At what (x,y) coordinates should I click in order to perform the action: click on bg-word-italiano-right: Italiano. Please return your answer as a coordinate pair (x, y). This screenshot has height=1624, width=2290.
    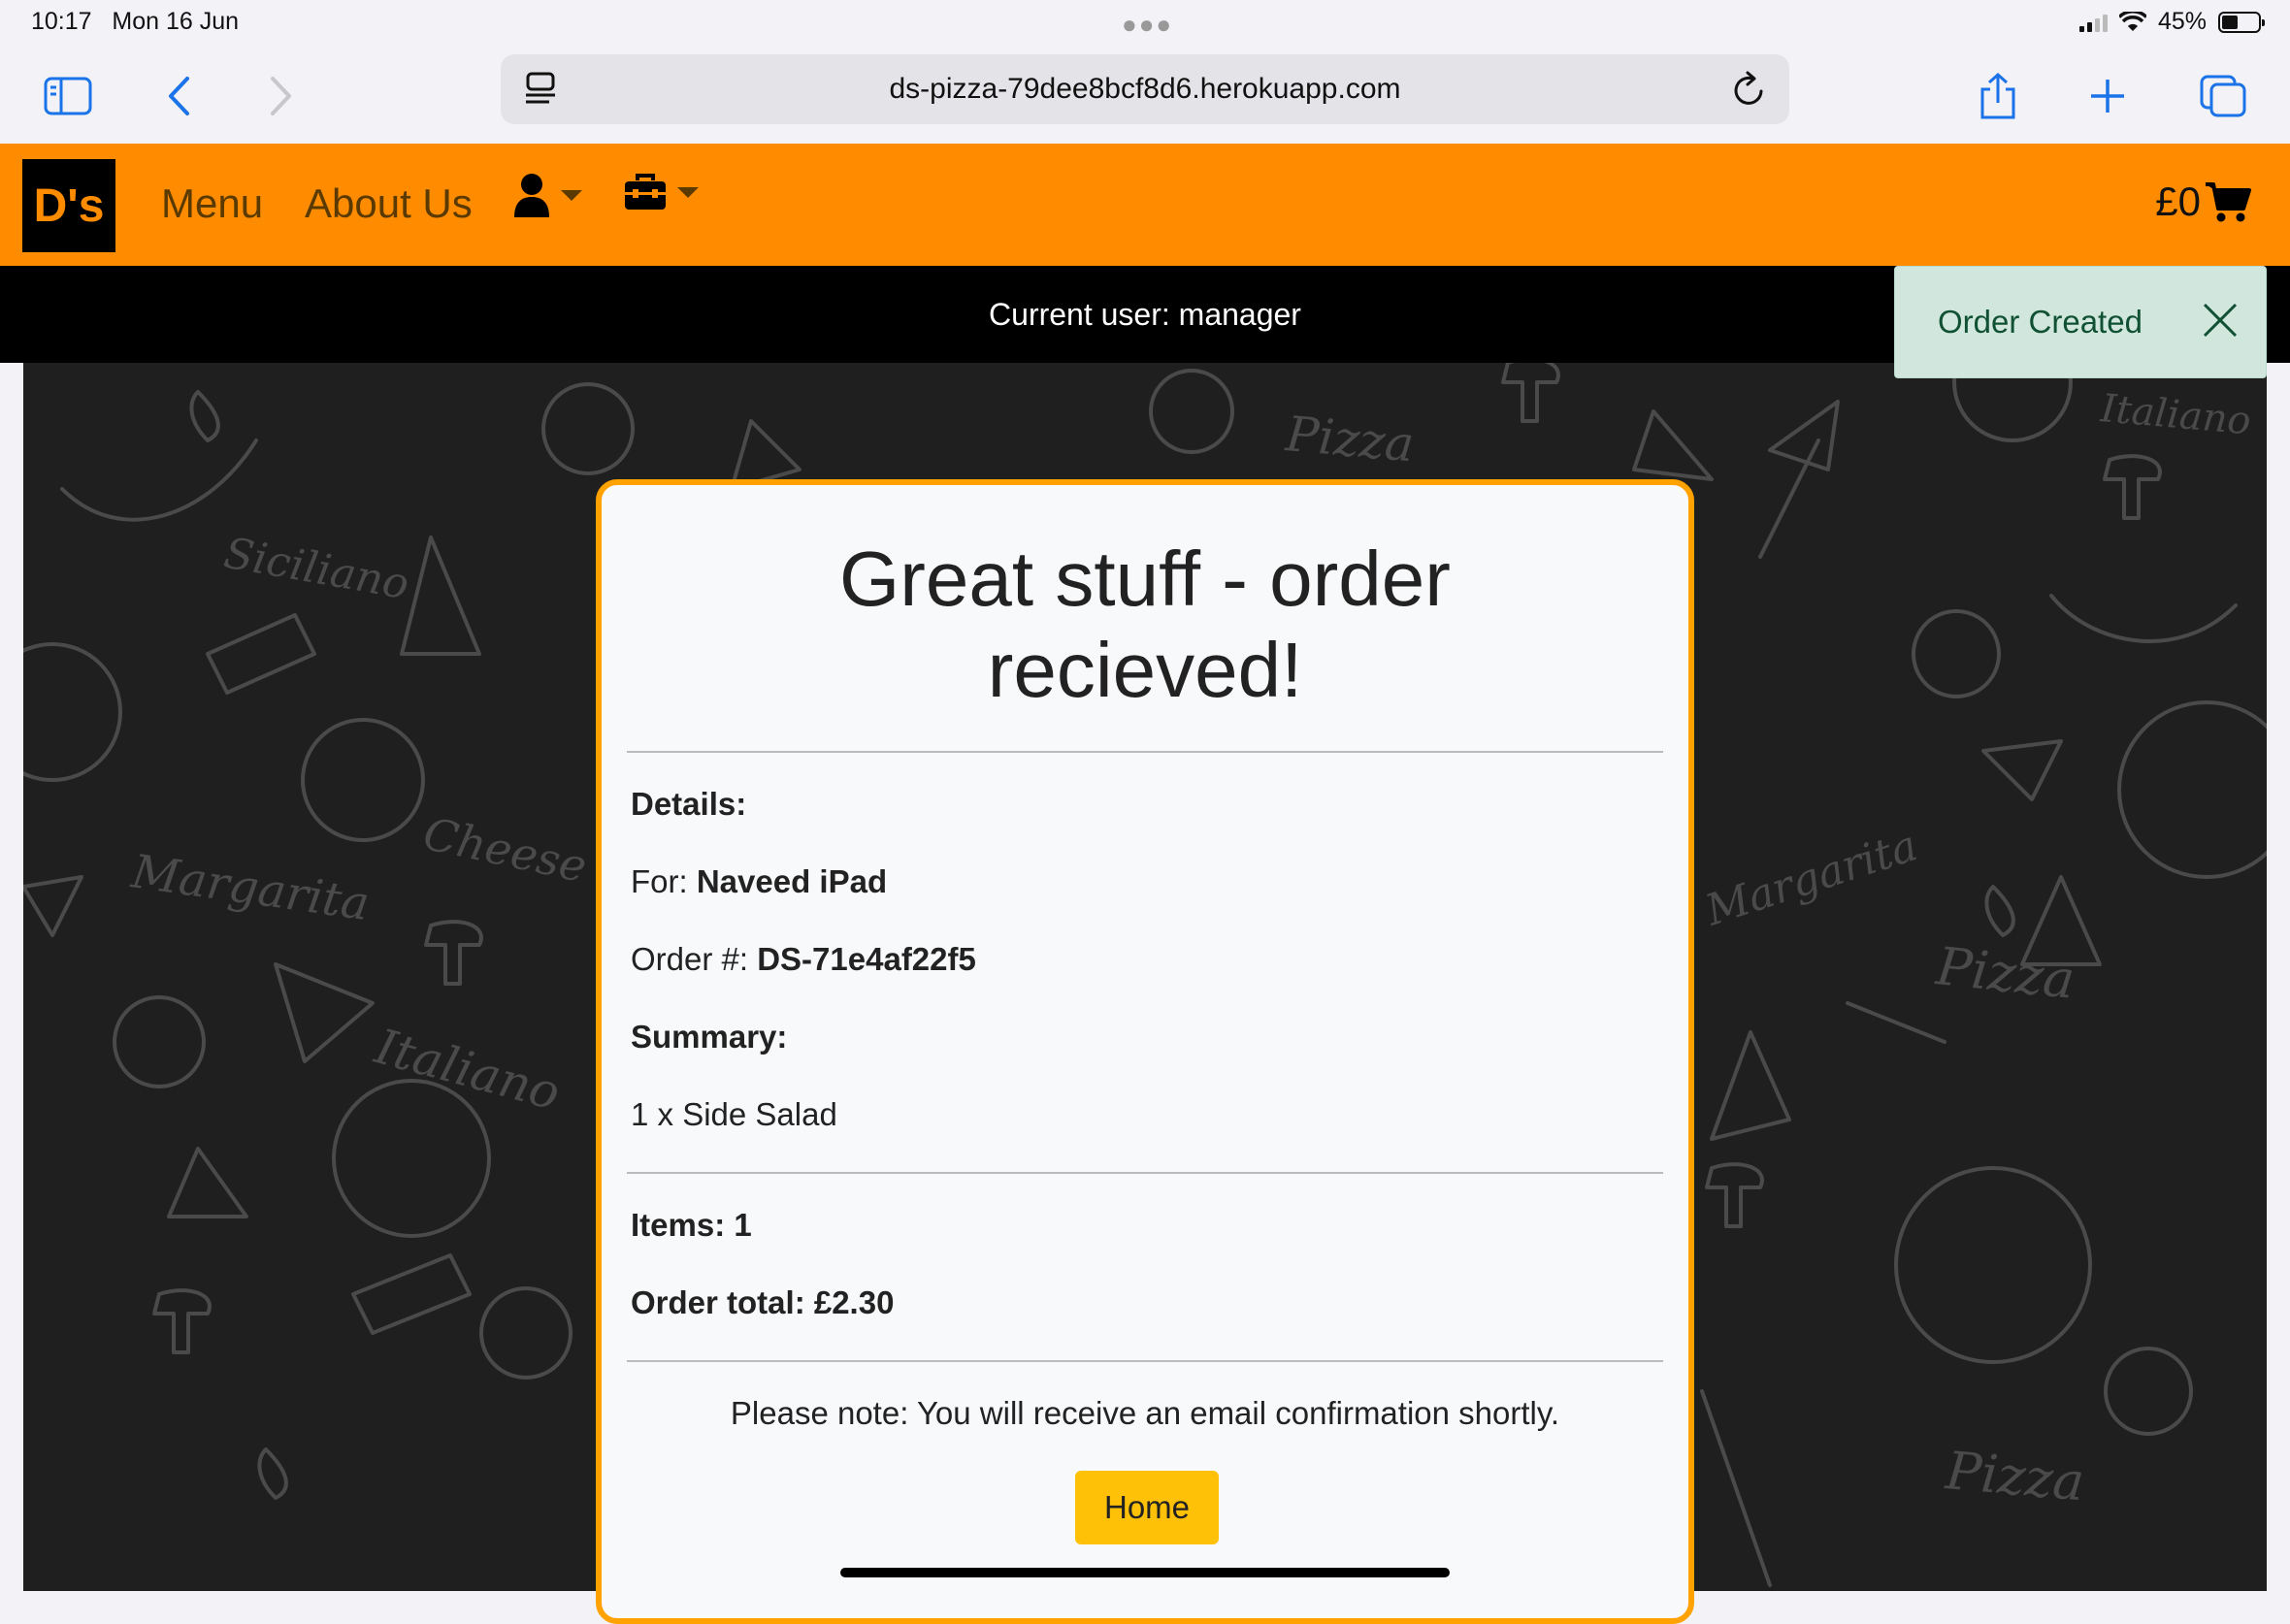
    Looking at the image, I should click on (2175, 414).